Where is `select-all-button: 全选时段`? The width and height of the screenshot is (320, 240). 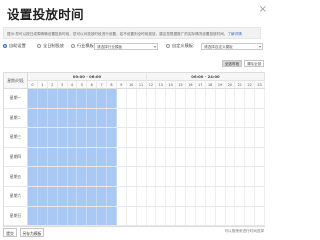 select-all-button: 全选时段 is located at coordinates (232, 63).